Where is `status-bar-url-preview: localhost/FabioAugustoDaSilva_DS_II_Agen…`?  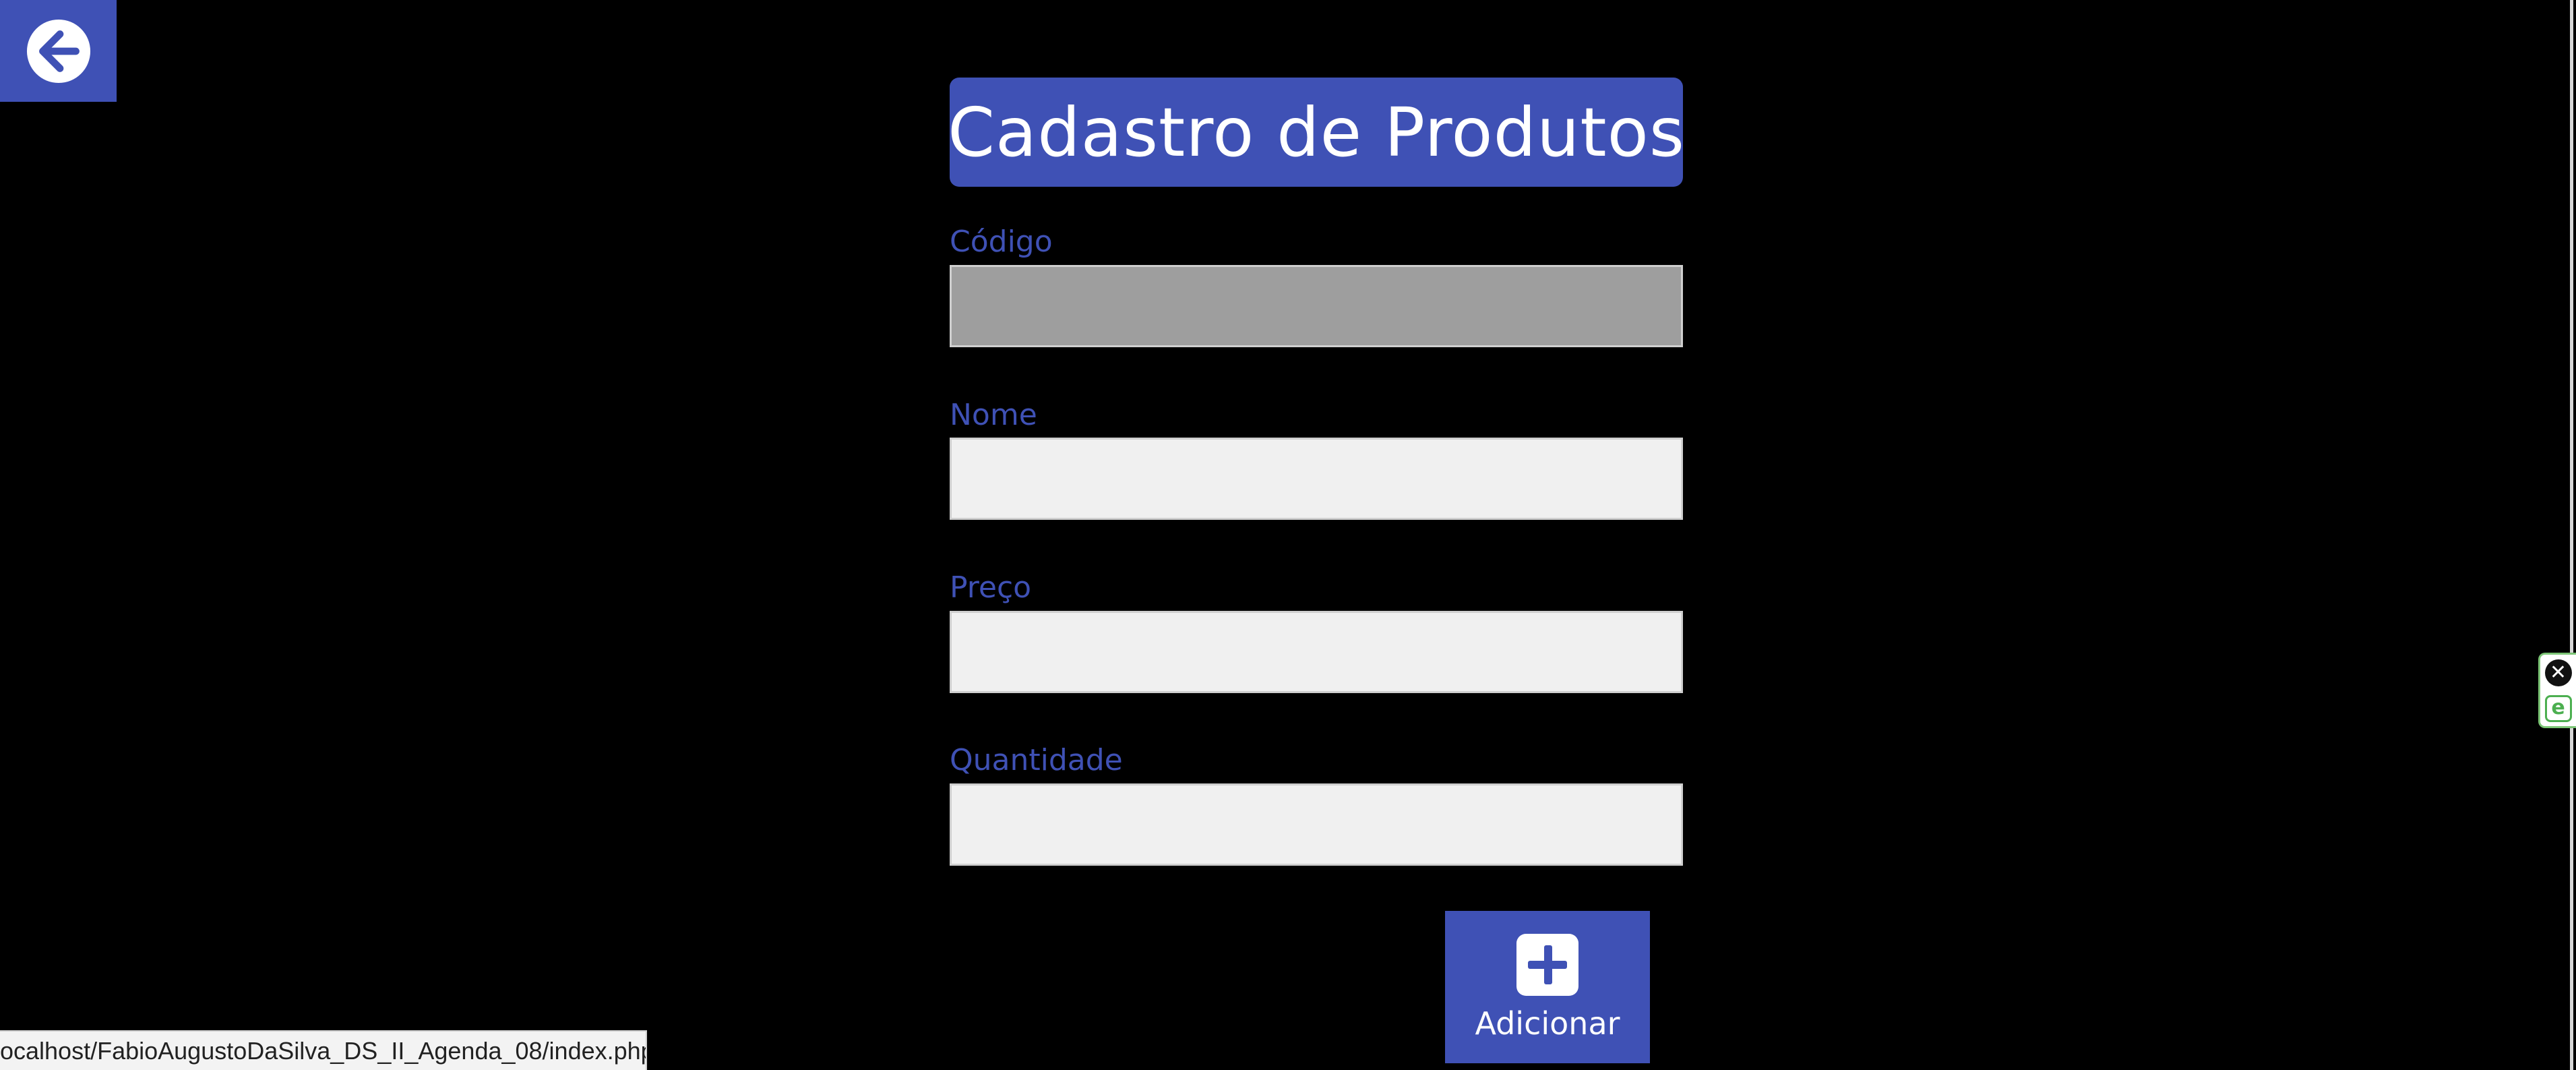 status-bar-url-preview: localhost/FabioAugustoDaSilva_DS_II_Agen… is located at coordinates (323, 1050).